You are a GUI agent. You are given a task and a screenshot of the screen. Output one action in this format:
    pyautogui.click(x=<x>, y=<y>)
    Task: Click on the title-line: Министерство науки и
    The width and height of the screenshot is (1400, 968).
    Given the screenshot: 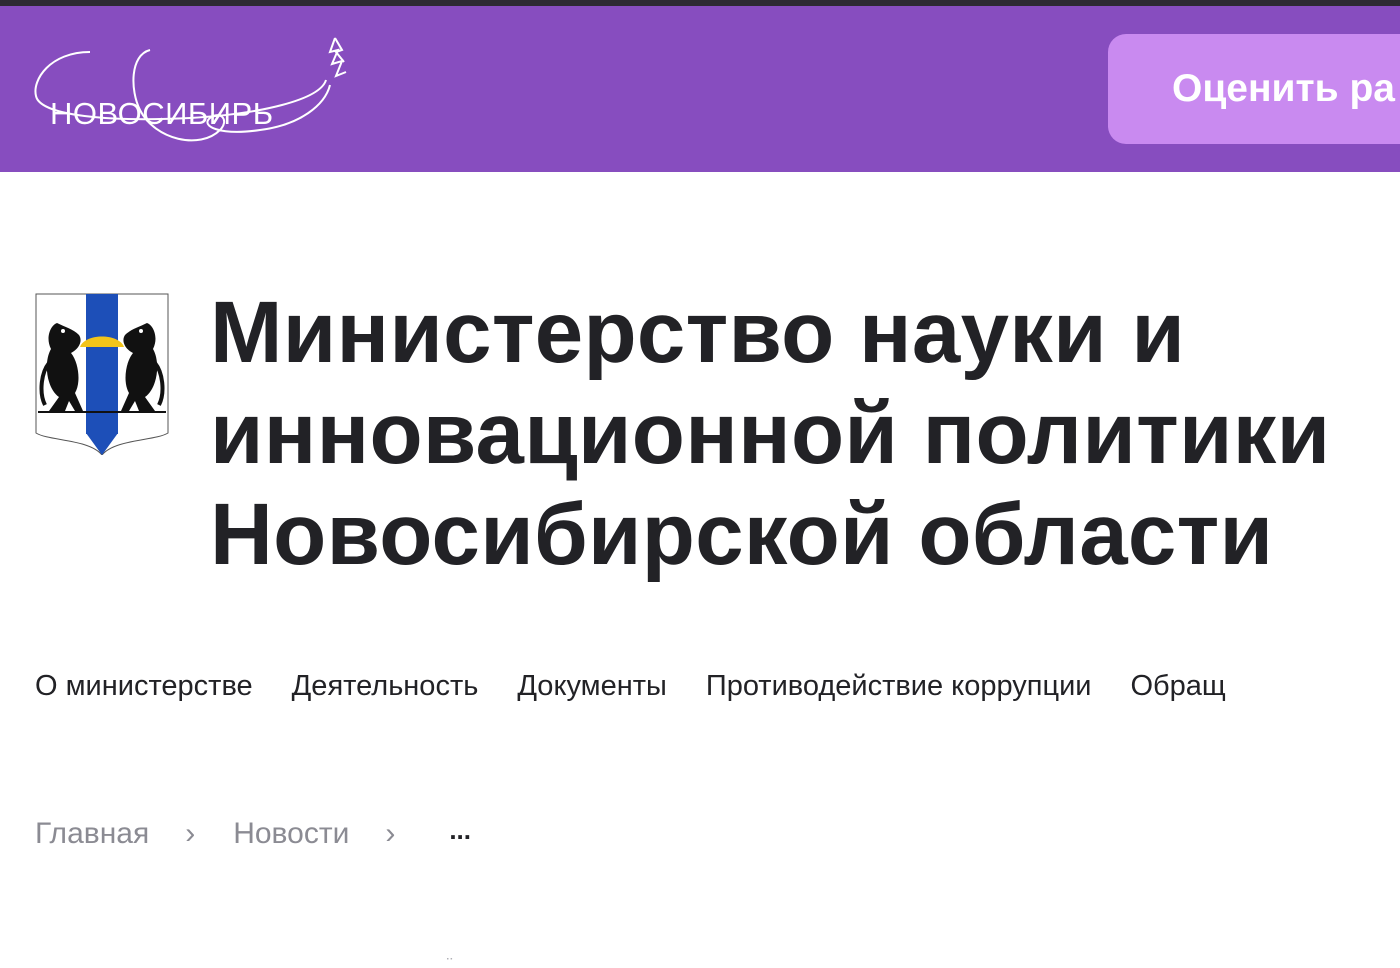 What is the action you would take?
    pyautogui.click(x=698, y=332)
    